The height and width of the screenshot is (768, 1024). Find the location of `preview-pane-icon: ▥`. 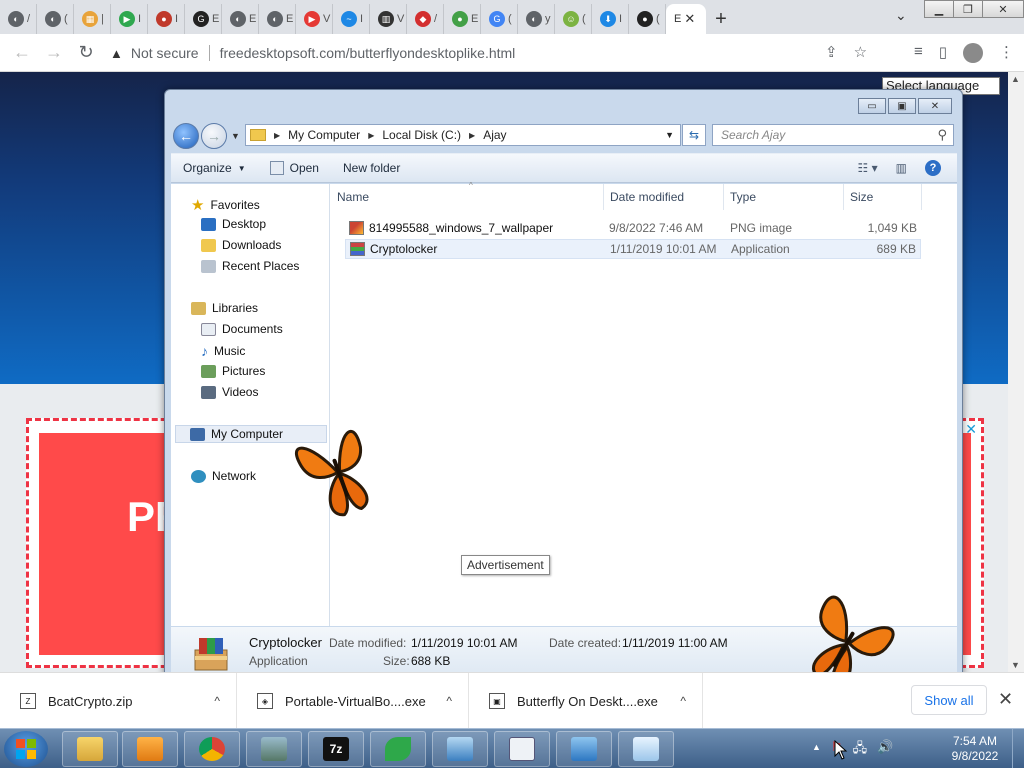

preview-pane-icon: ▥ is located at coordinates (901, 168).